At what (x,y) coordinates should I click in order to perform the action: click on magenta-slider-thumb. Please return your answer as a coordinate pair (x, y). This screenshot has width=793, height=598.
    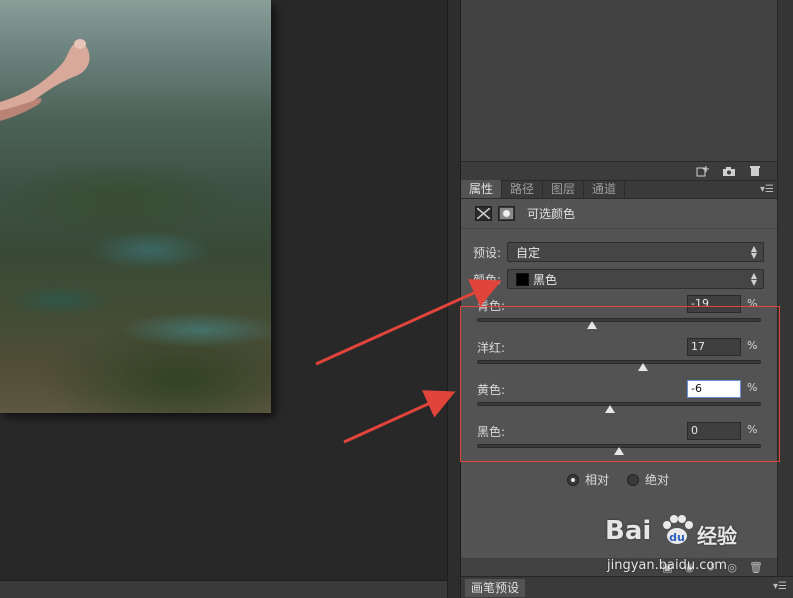
    Looking at the image, I should click on (643, 367).